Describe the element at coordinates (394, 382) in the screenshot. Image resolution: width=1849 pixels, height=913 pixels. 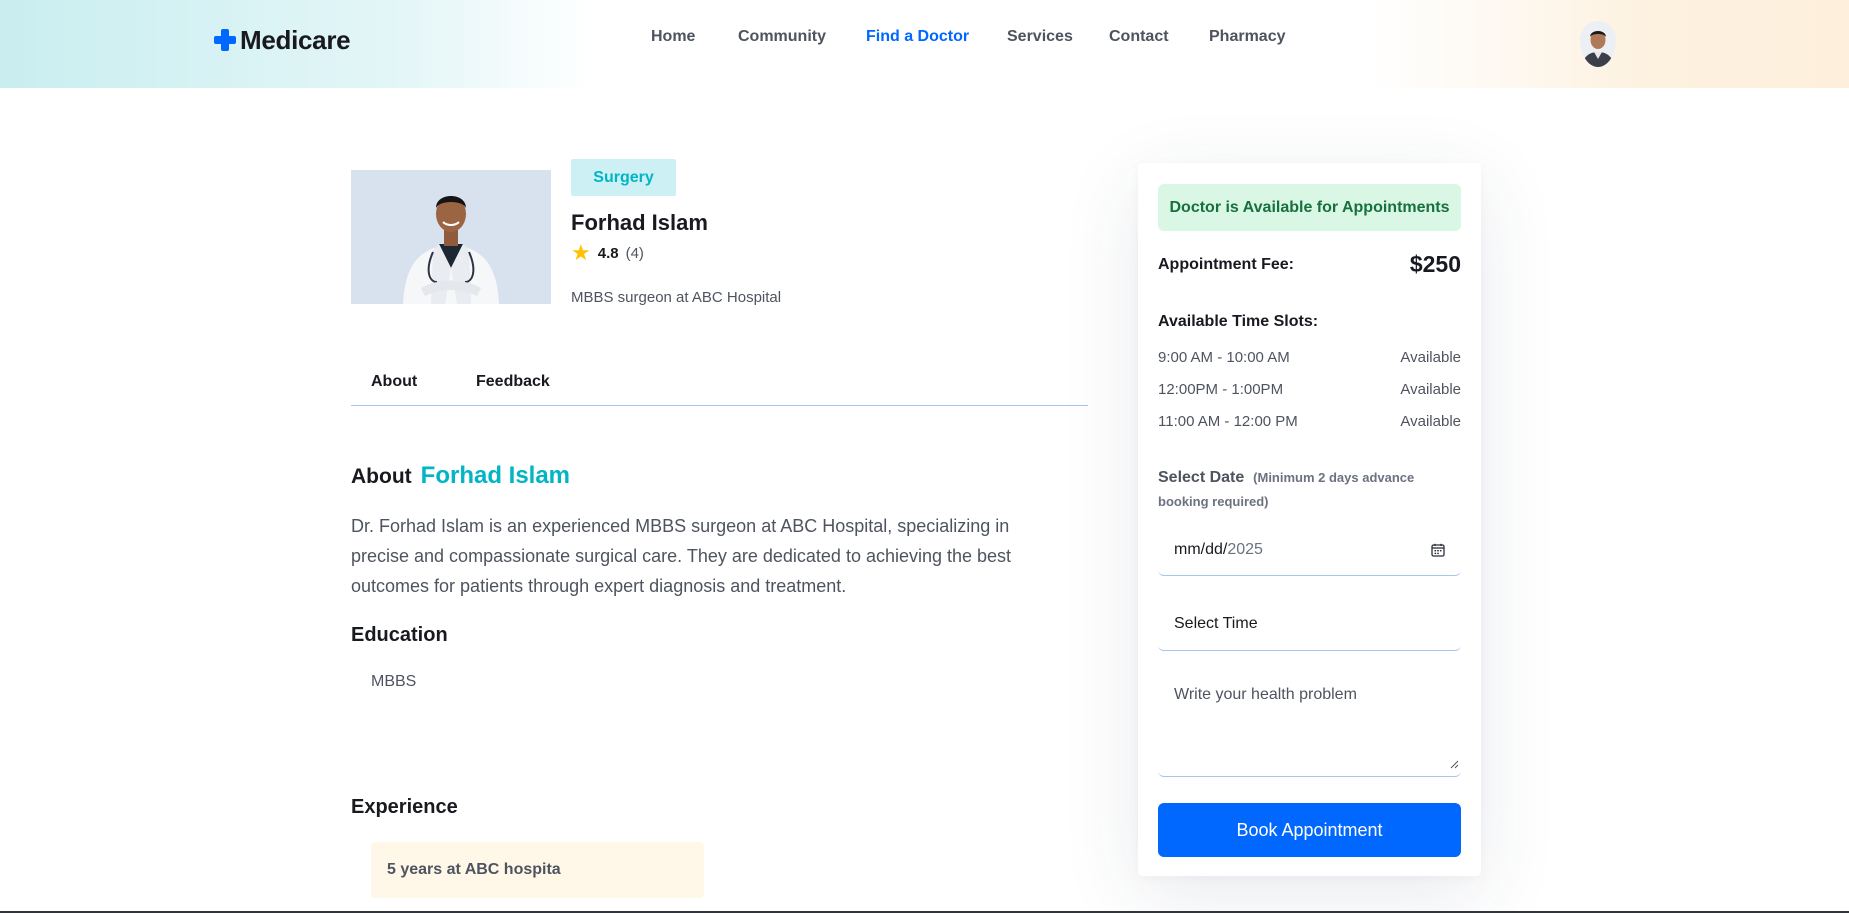
I see `tab-about: About` at that location.